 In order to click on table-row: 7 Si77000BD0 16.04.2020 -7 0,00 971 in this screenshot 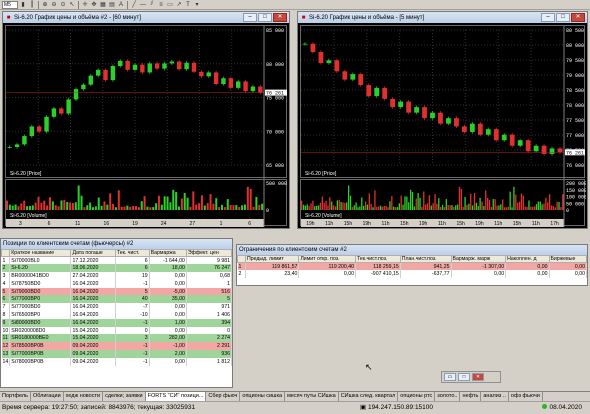, I will do `click(117, 307)`.